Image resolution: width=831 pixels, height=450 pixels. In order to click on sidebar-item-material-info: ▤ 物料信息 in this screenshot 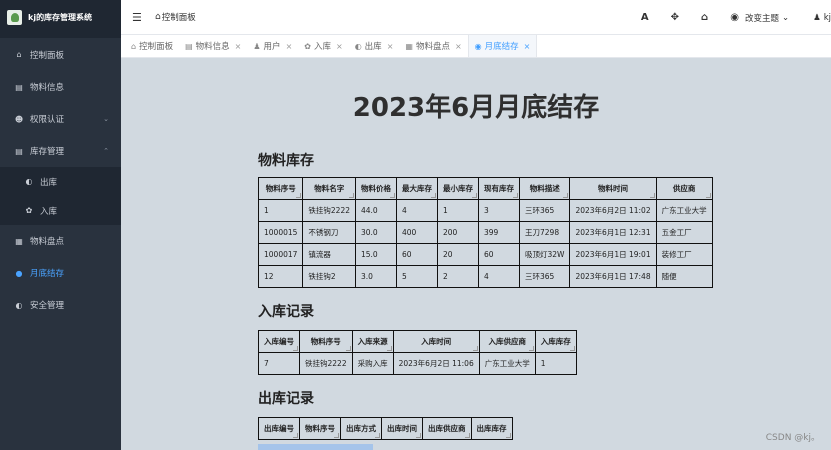, I will do `click(60, 87)`.